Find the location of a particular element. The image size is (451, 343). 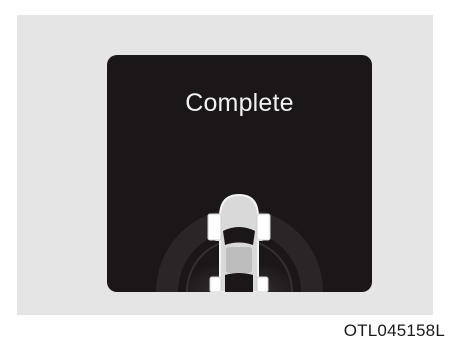

vehicle-top-view-icon is located at coordinates (239, 242).